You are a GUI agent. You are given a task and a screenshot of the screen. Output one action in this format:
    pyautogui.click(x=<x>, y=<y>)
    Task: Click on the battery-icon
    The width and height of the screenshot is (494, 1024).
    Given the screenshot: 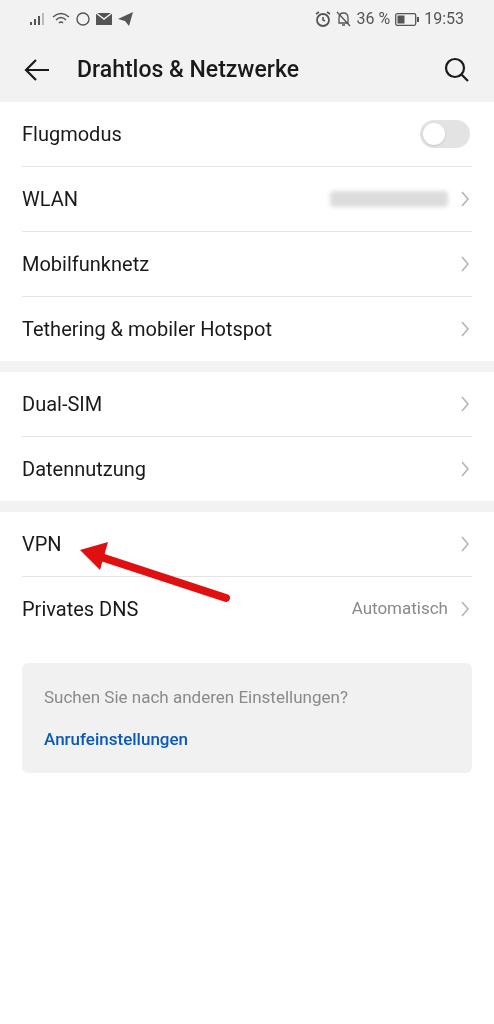 What is the action you would take?
    pyautogui.click(x=407, y=19)
    